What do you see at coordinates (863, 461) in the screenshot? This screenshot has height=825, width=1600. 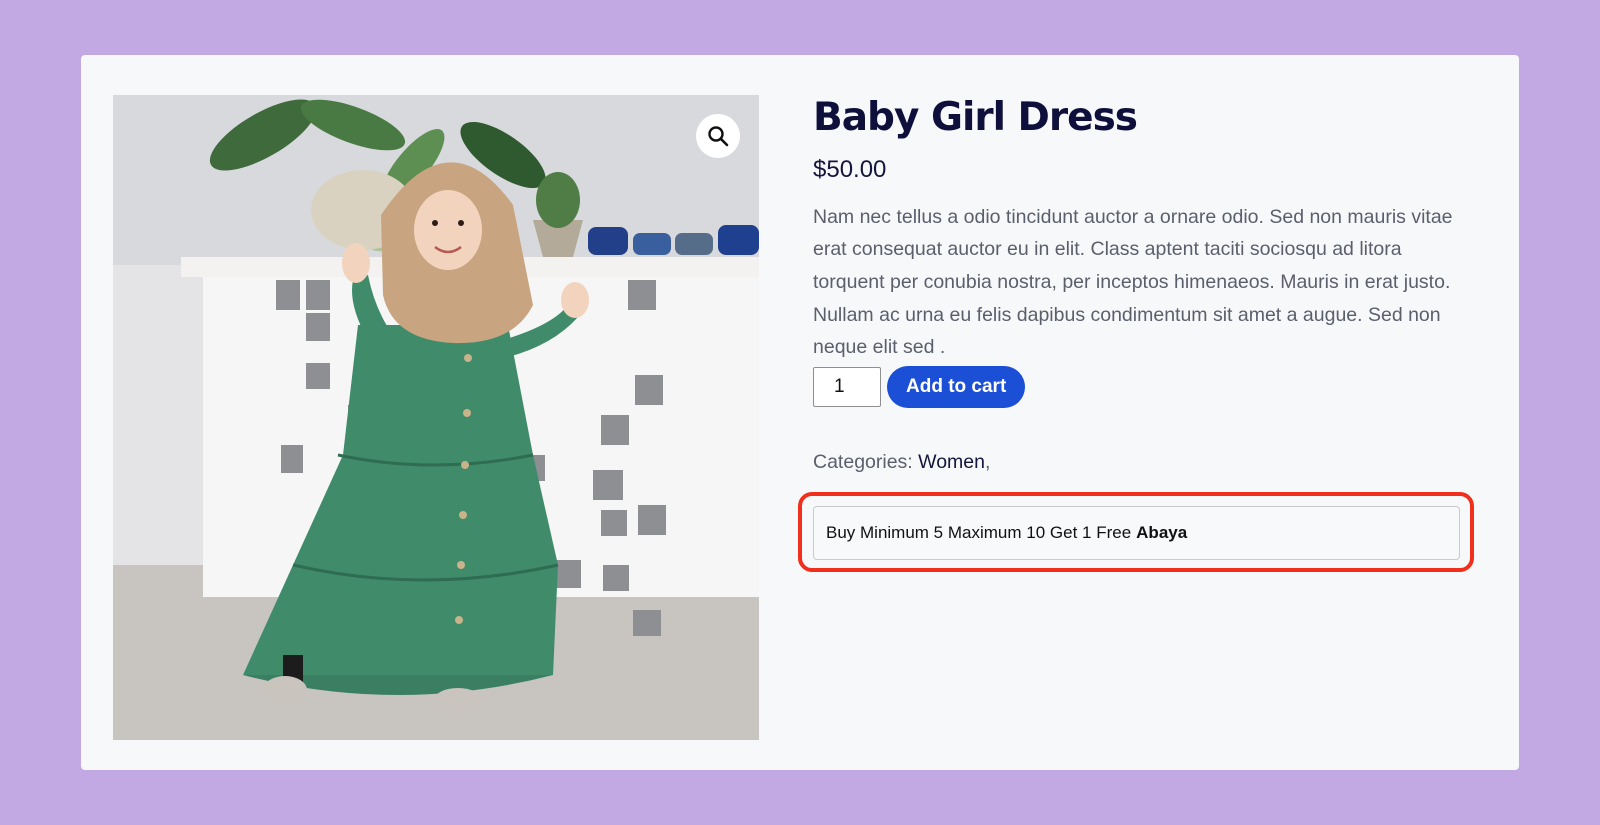 I see `categories-label: Categories:` at bounding box center [863, 461].